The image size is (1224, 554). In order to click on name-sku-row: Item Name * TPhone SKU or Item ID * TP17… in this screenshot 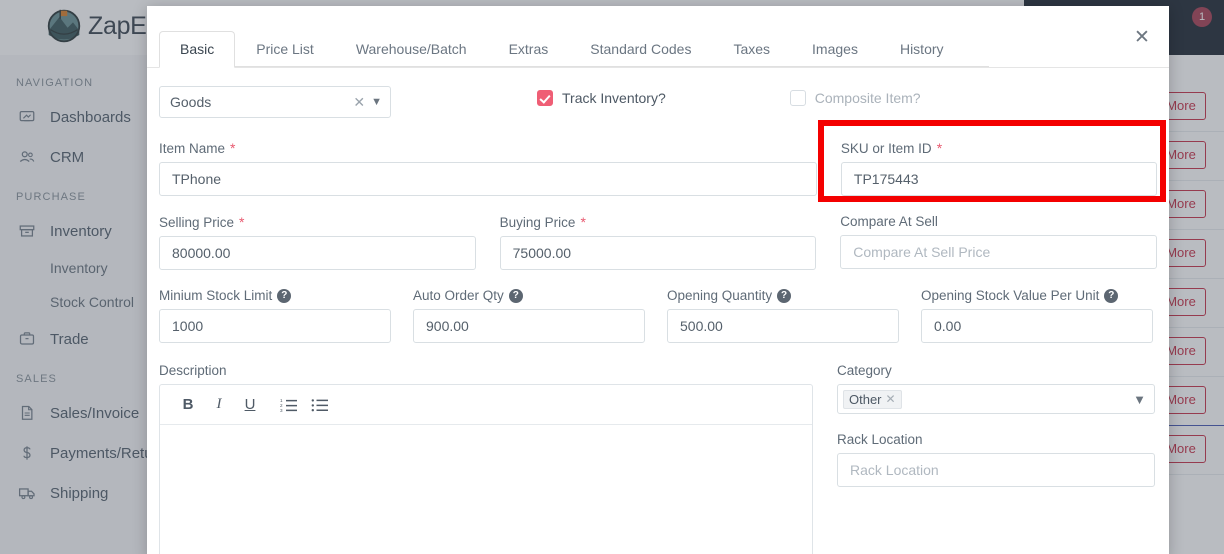, I will do `click(658, 168)`.